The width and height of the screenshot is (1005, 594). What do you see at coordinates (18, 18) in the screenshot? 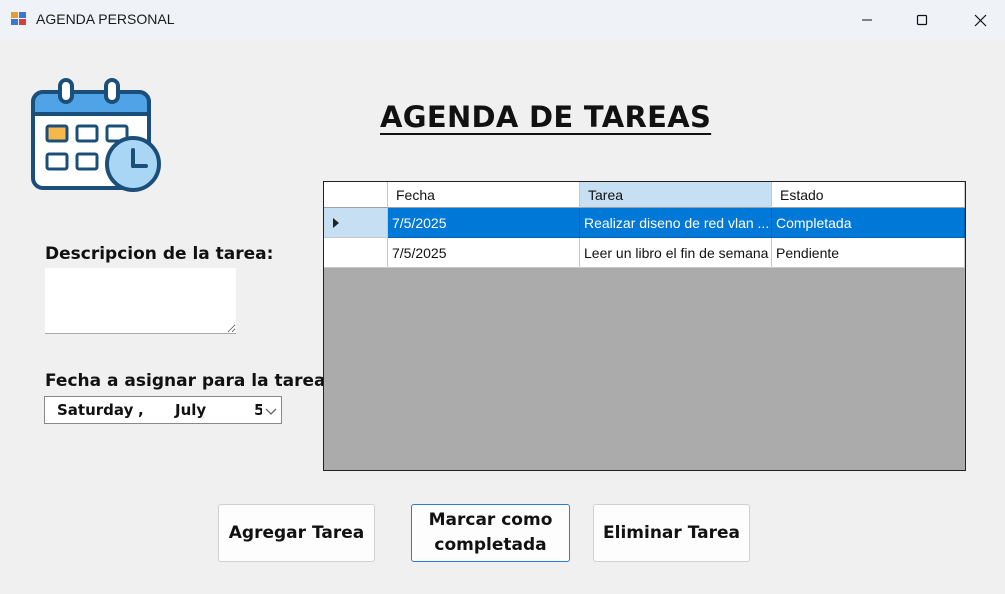
I see `app-icon` at bounding box center [18, 18].